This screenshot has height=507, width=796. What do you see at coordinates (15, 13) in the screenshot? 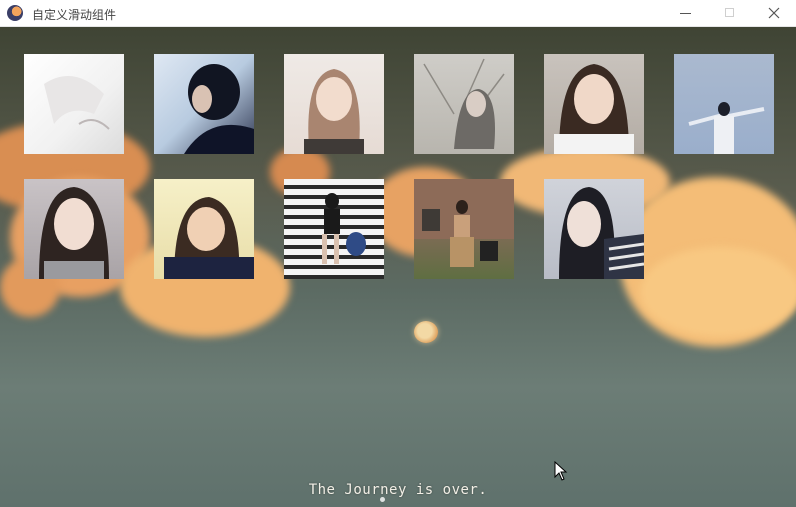
I see `app-logo-icon` at bounding box center [15, 13].